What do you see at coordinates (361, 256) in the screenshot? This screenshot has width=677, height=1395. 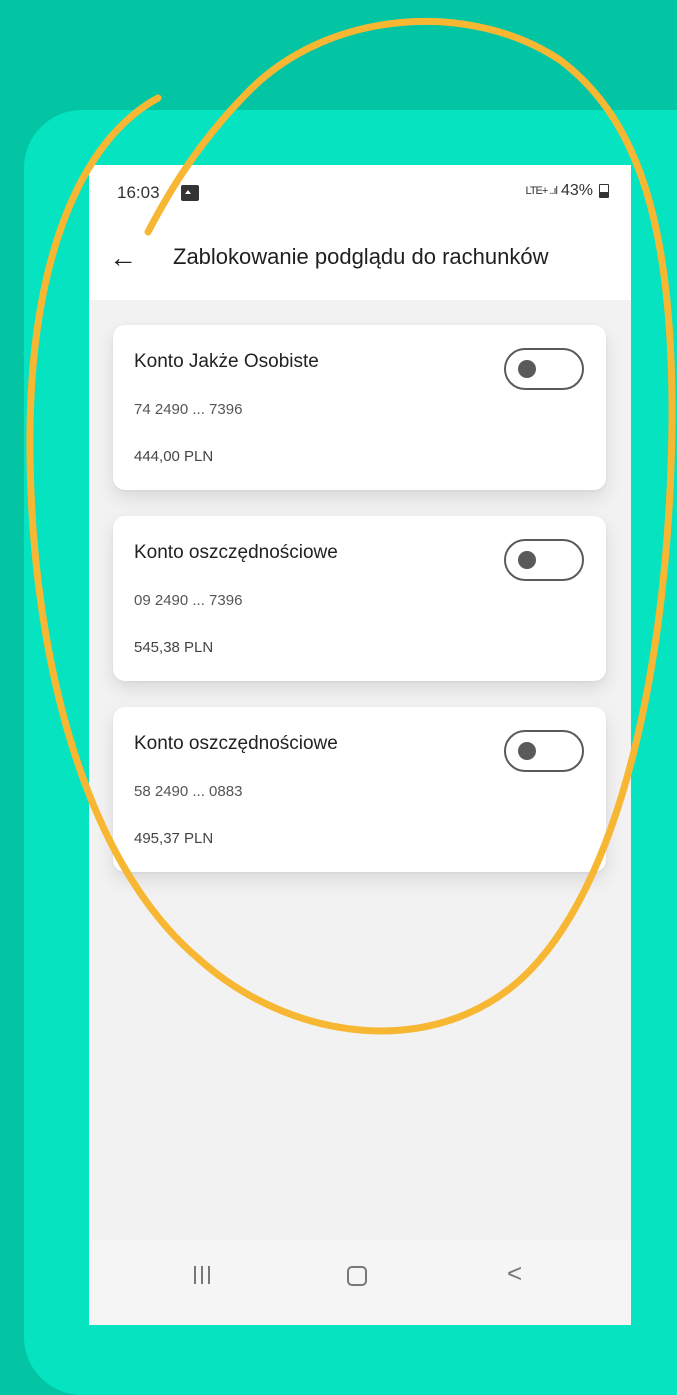 I see `page-title: Zablokowanie podglądu do rachunków` at bounding box center [361, 256].